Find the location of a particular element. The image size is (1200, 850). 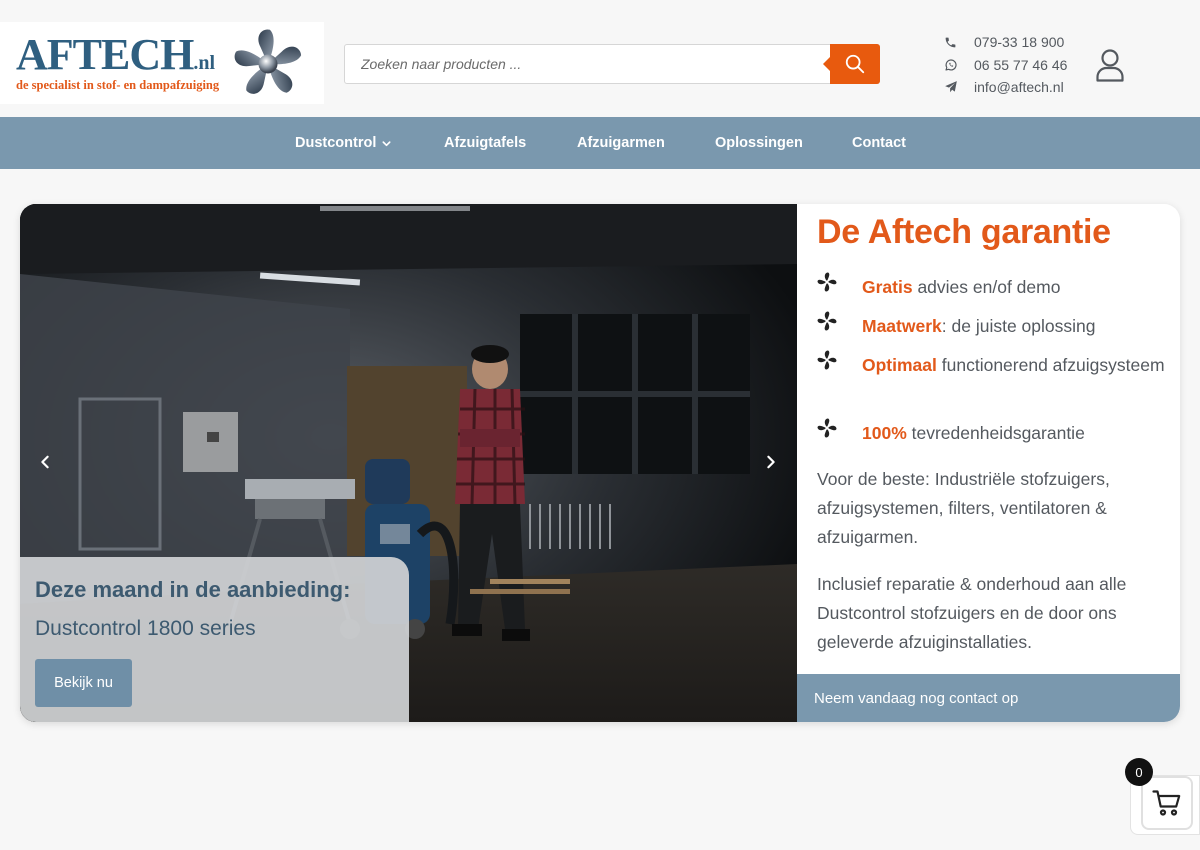

feature-text: tevredenheidsgarantie is located at coordinates (995, 433).